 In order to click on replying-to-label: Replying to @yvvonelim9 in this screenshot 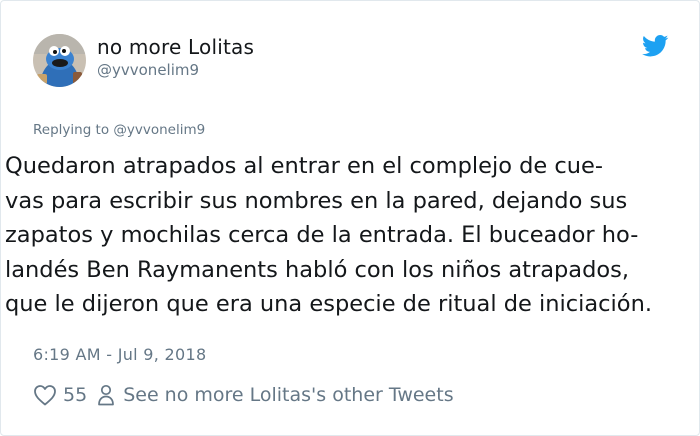, I will do `click(119, 130)`.